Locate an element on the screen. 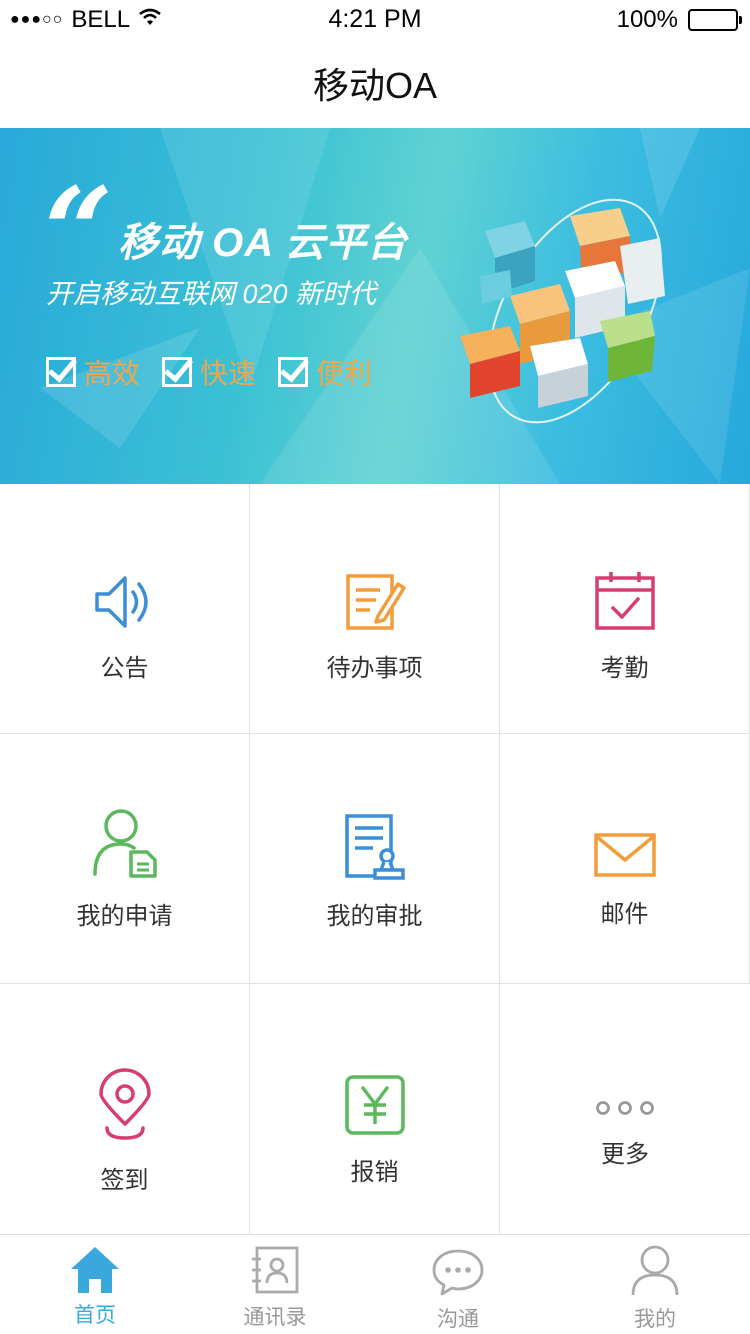  contacts-icon is located at coordinates (275, 1270).